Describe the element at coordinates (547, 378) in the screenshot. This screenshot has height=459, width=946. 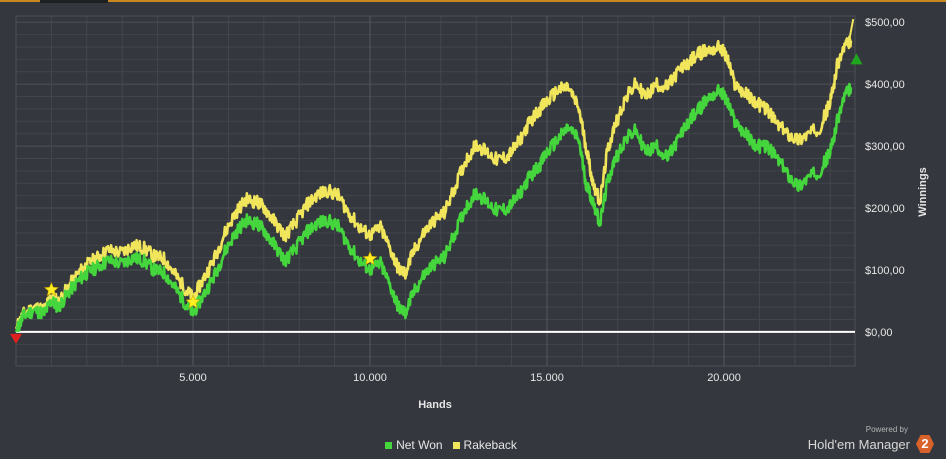
I see `x-tick-label: 15.000` at that location.